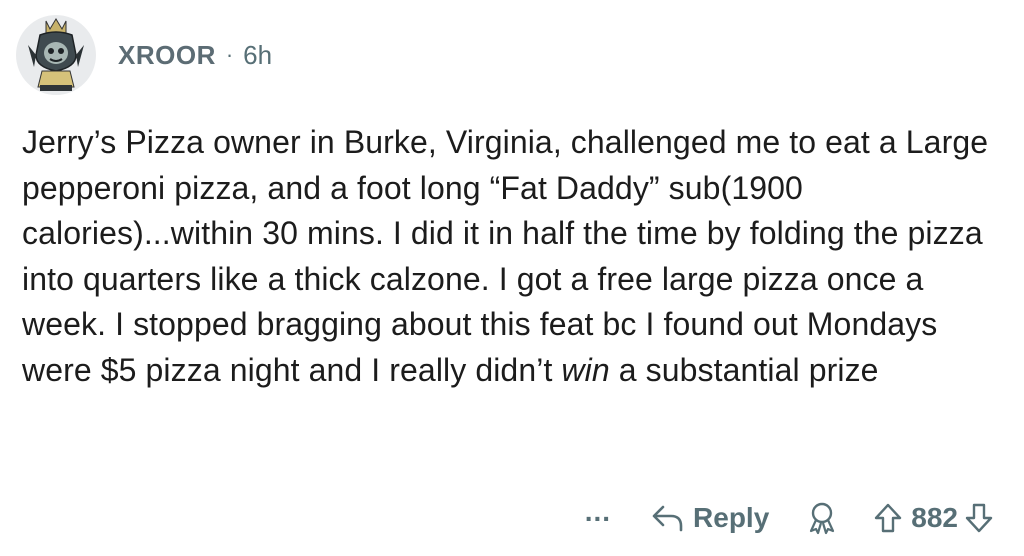  I want to click on vote-score: 882, so click(934, 517).